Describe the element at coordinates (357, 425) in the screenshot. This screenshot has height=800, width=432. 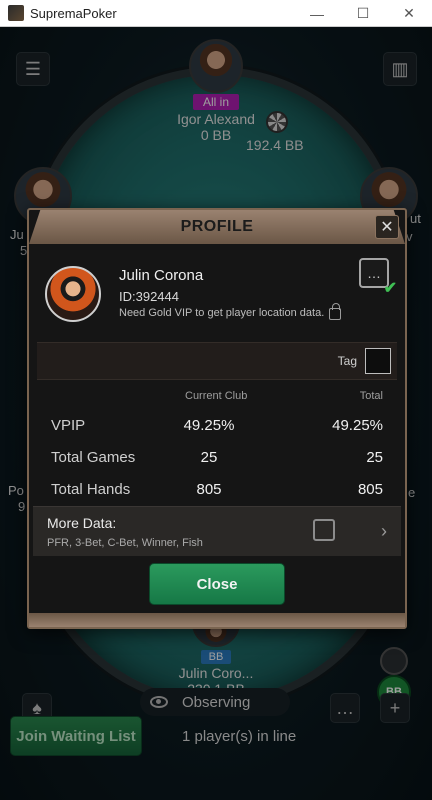
I see `stat-total-value: 49.25%` at that location.